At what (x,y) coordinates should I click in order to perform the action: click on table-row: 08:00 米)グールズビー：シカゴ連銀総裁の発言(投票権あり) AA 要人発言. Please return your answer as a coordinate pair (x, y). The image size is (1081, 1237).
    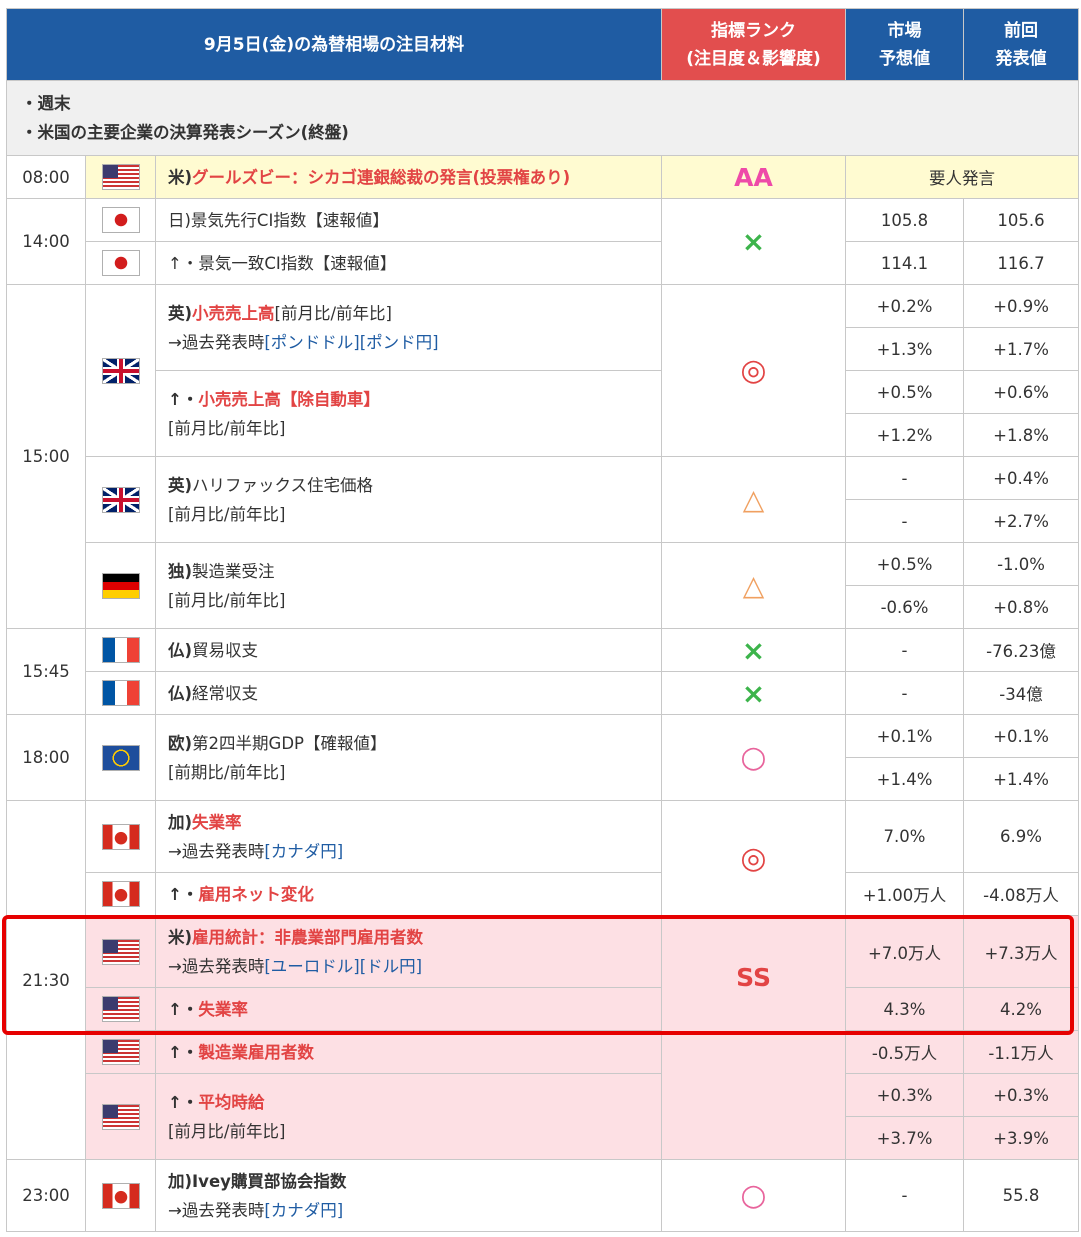
    Looking at the image, I should click on (543, 177).